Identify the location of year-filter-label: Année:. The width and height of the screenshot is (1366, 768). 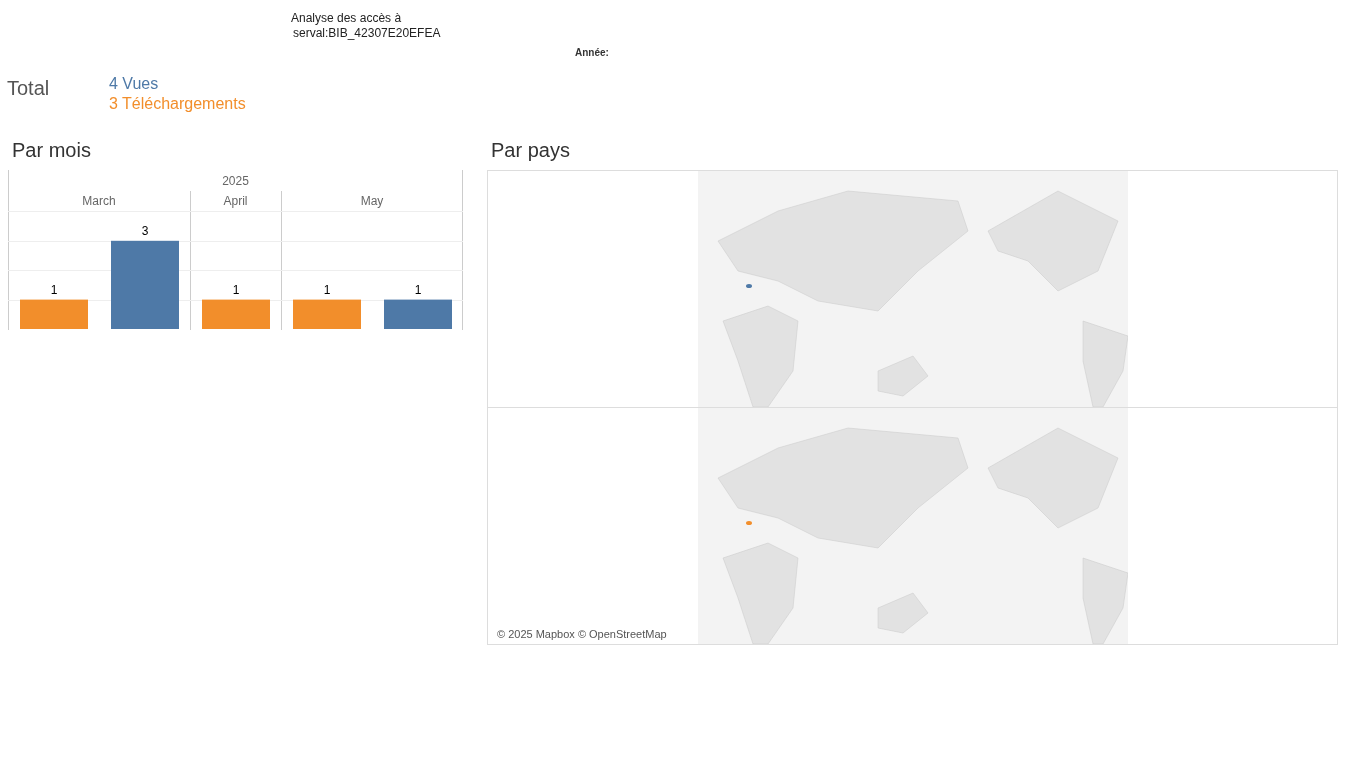
(592, 52).